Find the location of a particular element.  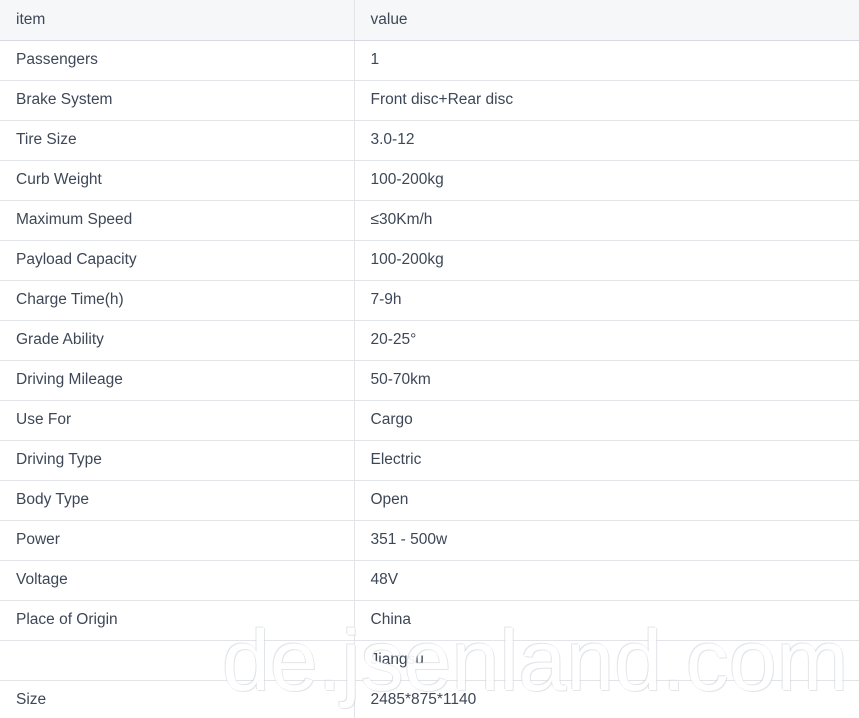

table-header-row: item value is located at coordinates (429, 20).